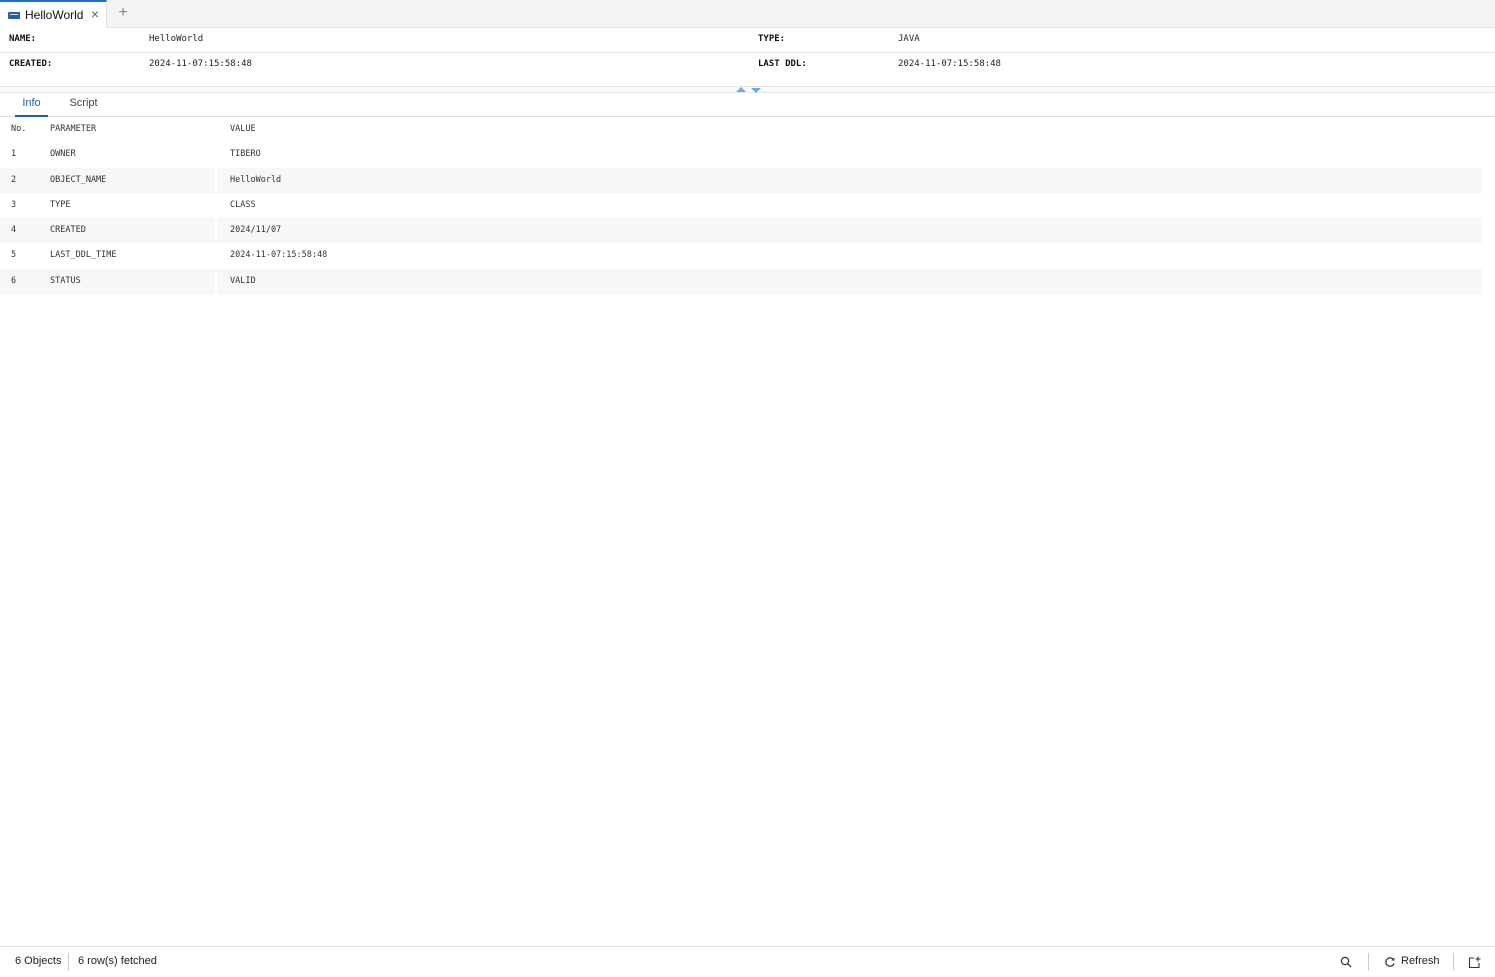 This screenshot has width=1495, height=977. I want to click on value-cell: HelloWorld, so click(256, 179).